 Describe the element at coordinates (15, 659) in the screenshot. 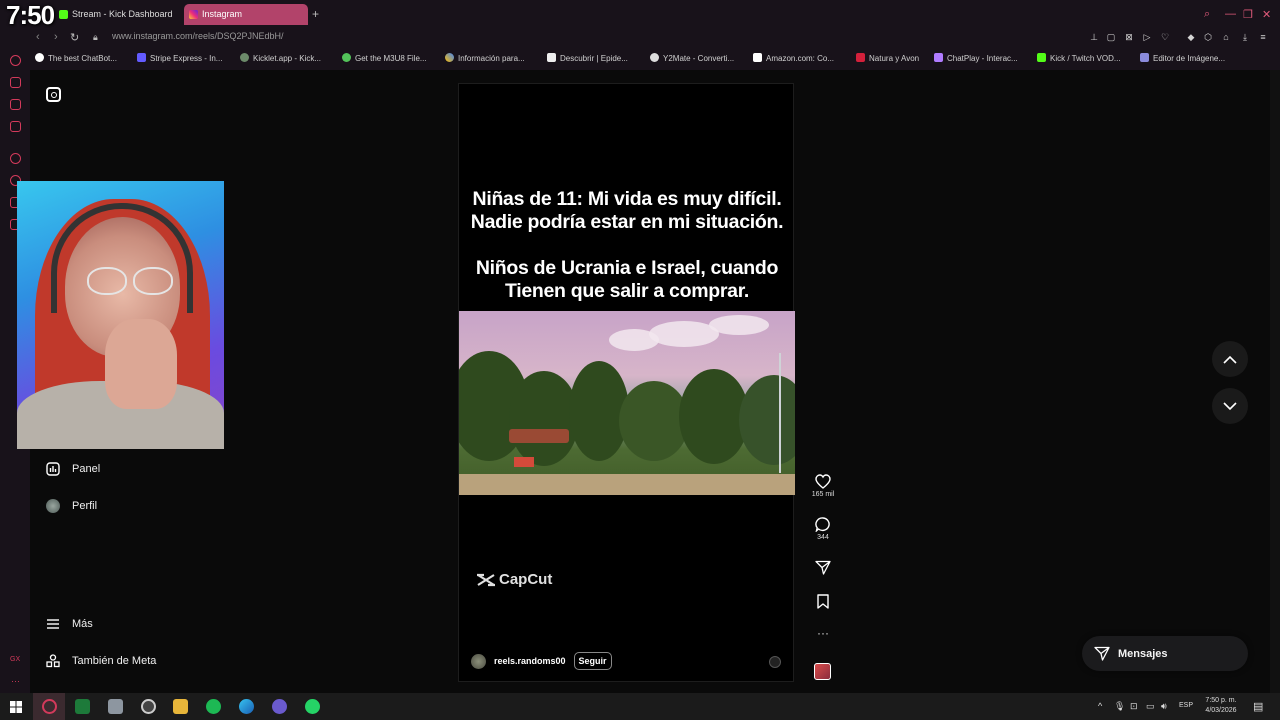

I see `gx-icon: GX` at that location.